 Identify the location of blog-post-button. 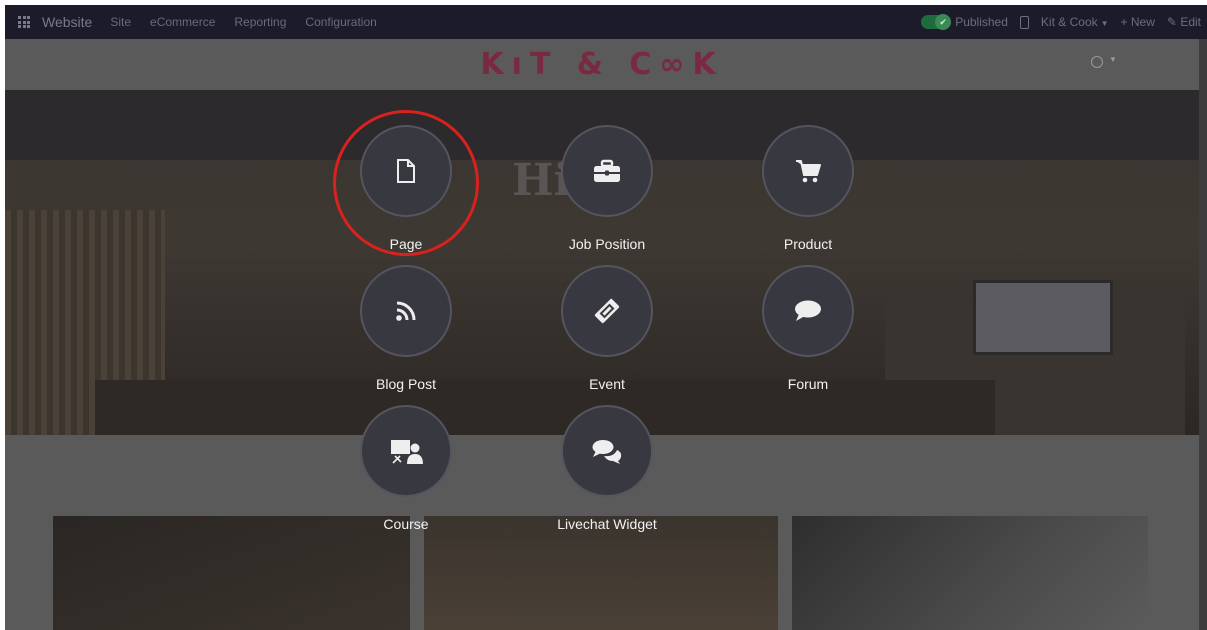
(406, 311).